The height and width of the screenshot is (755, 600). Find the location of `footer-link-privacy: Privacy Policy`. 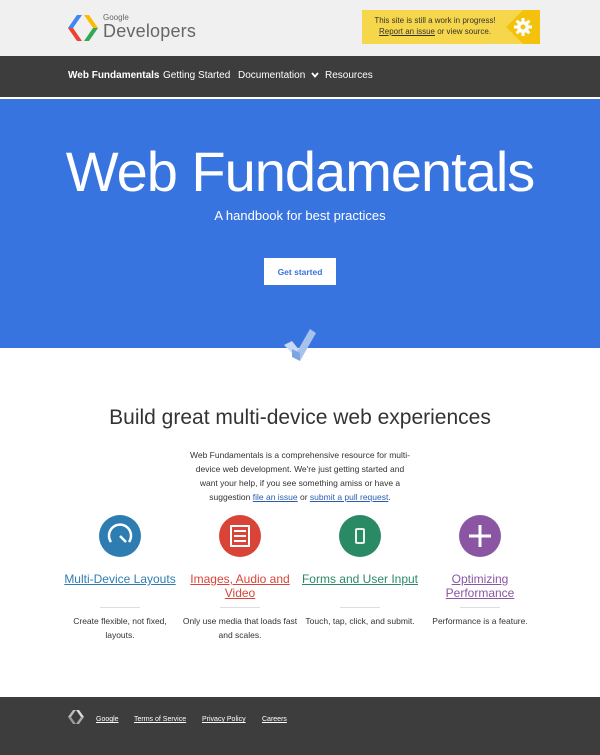

footer-link-privacy: Privacy Policy is located at coordinates (224, 719).